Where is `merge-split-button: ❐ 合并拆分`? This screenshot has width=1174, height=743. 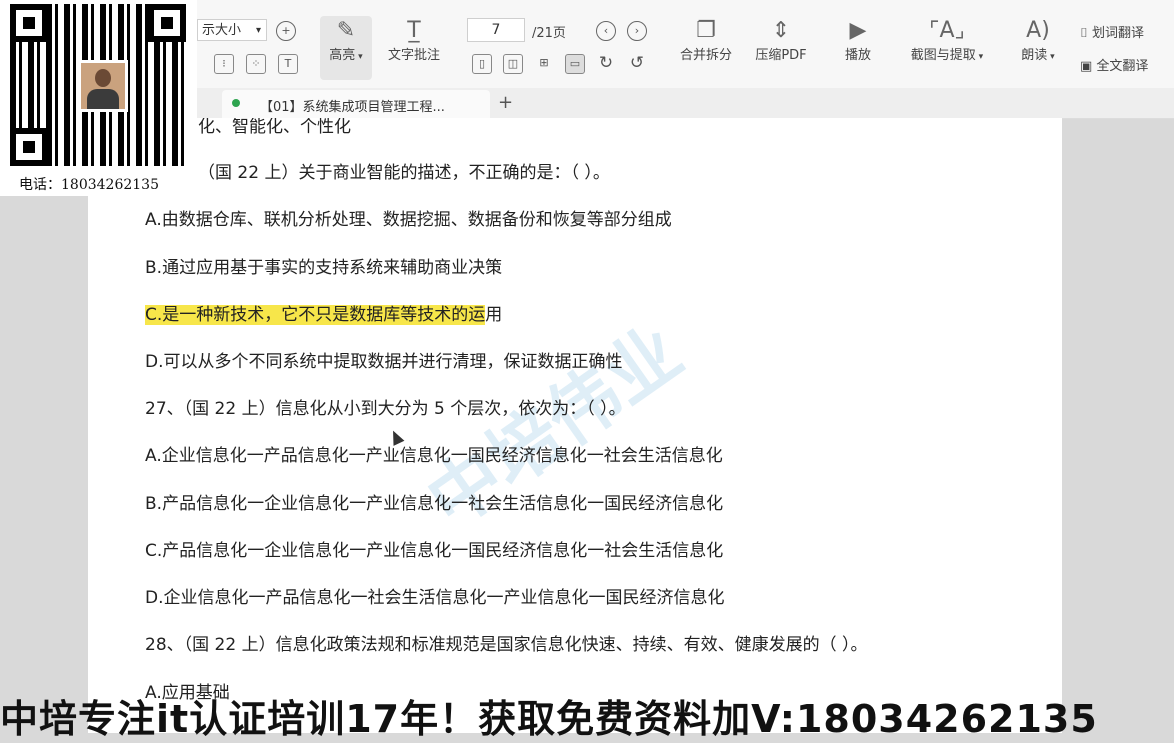 merge-split-button: ❐ 合并拆分 is located at coordinates (706, 40).